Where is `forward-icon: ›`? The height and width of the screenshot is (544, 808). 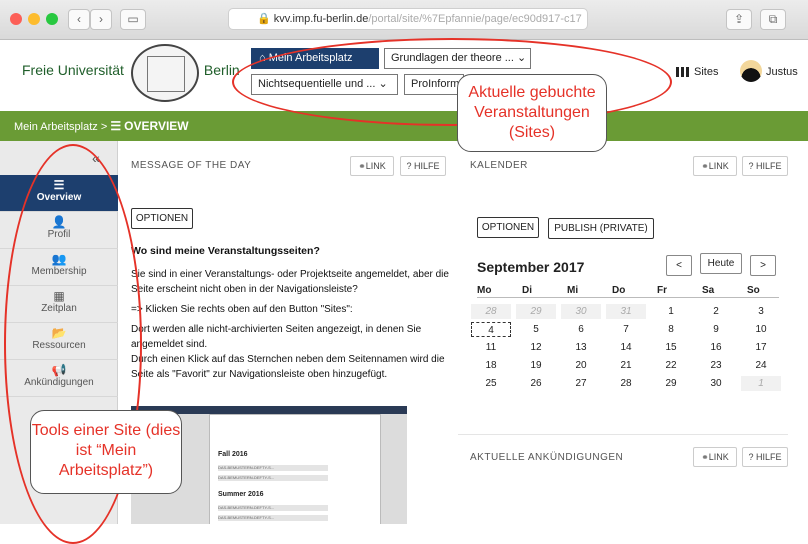
forward-icon: › is located at coordinates (101, 19).